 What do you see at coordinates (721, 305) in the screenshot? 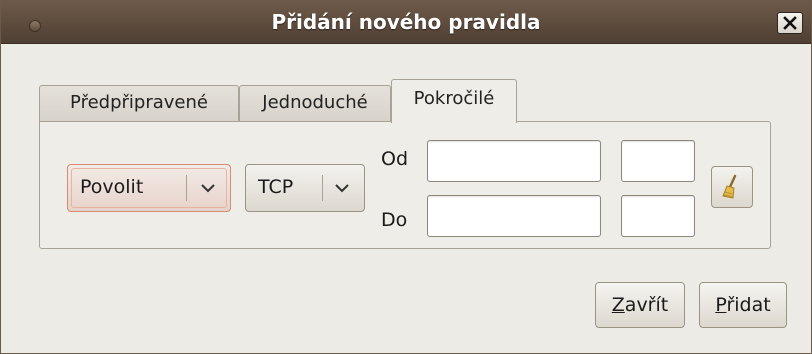
I see `add-button-mnemonic: P` at bounding box center [721, 305].